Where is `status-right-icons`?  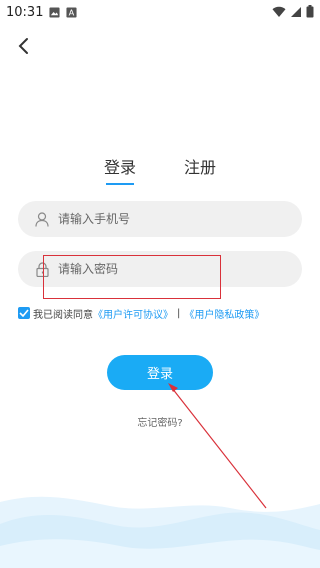 status-right-icons is located at coordinates (293, 11).